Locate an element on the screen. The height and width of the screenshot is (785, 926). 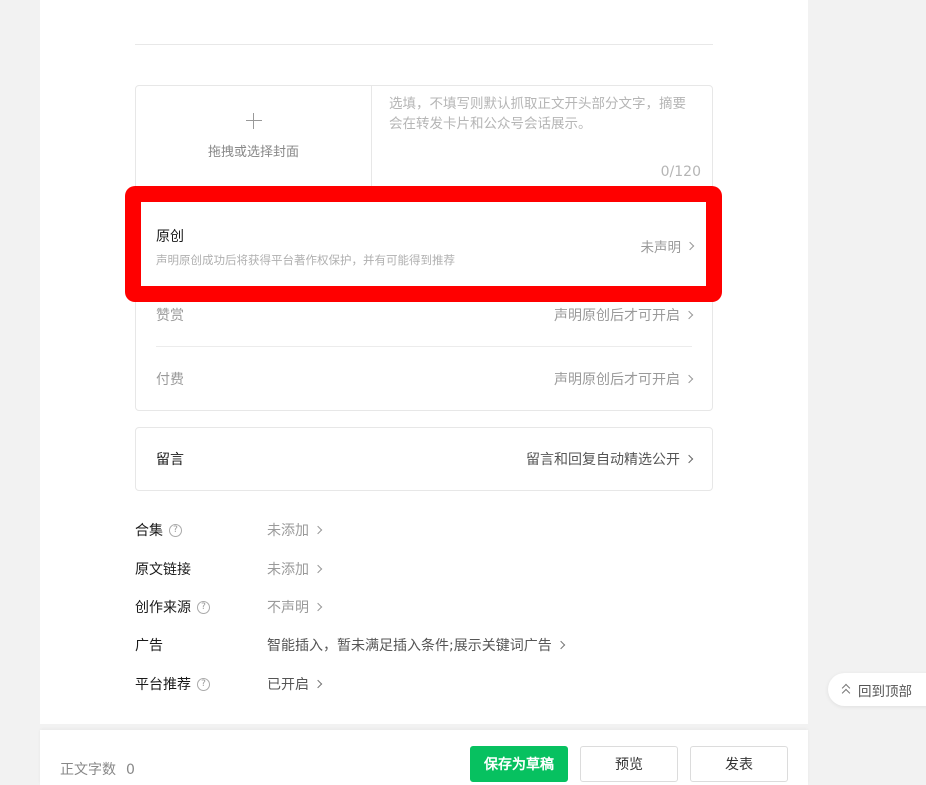
publish-button: 发表 is located at coordinates (739, 764).